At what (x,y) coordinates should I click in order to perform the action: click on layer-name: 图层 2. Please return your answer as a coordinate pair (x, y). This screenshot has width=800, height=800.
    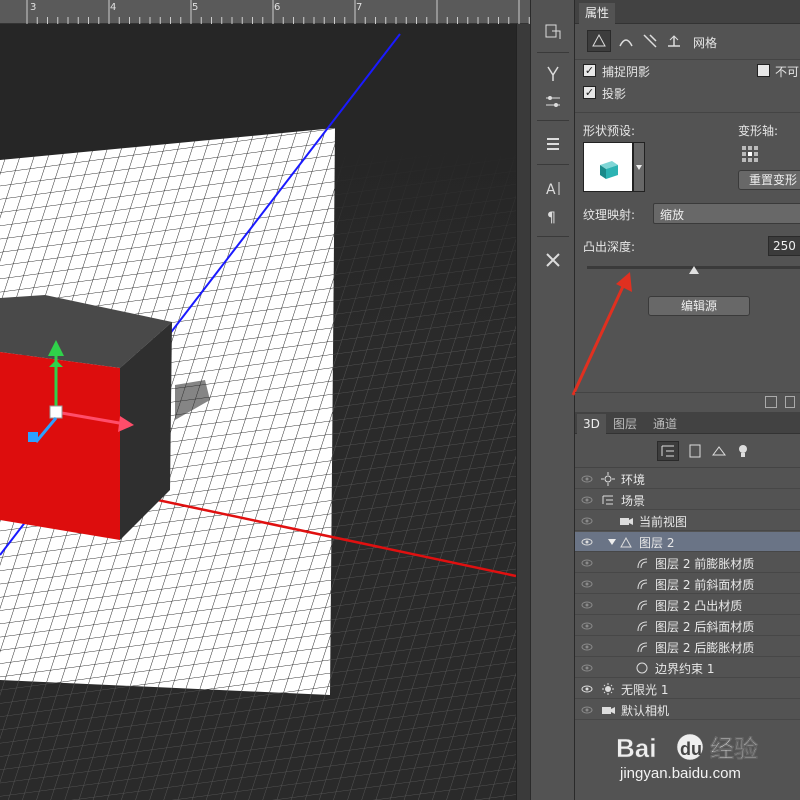
    Looking at the image, I should click on (657, 543).